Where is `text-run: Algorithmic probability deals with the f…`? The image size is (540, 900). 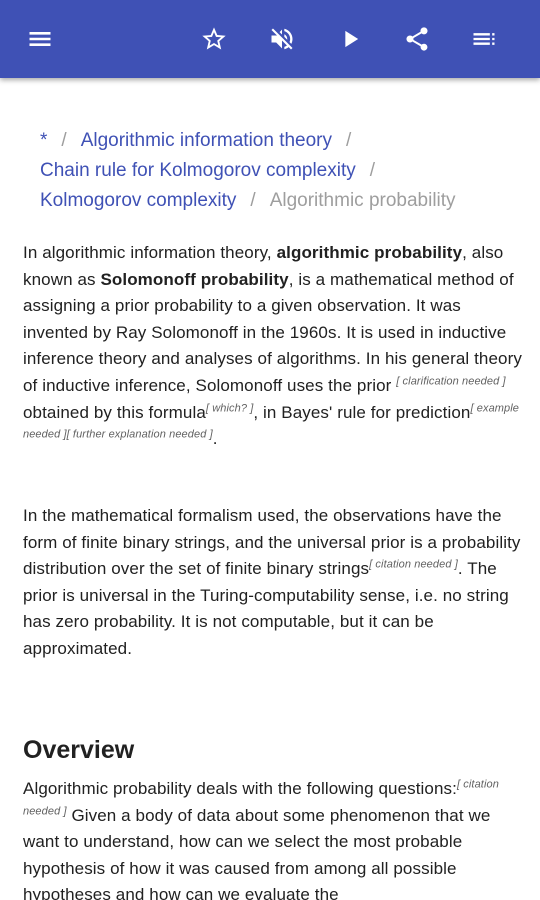 text-run: Algorithmic probability deals with the f… is located at coordinates (240, 788).